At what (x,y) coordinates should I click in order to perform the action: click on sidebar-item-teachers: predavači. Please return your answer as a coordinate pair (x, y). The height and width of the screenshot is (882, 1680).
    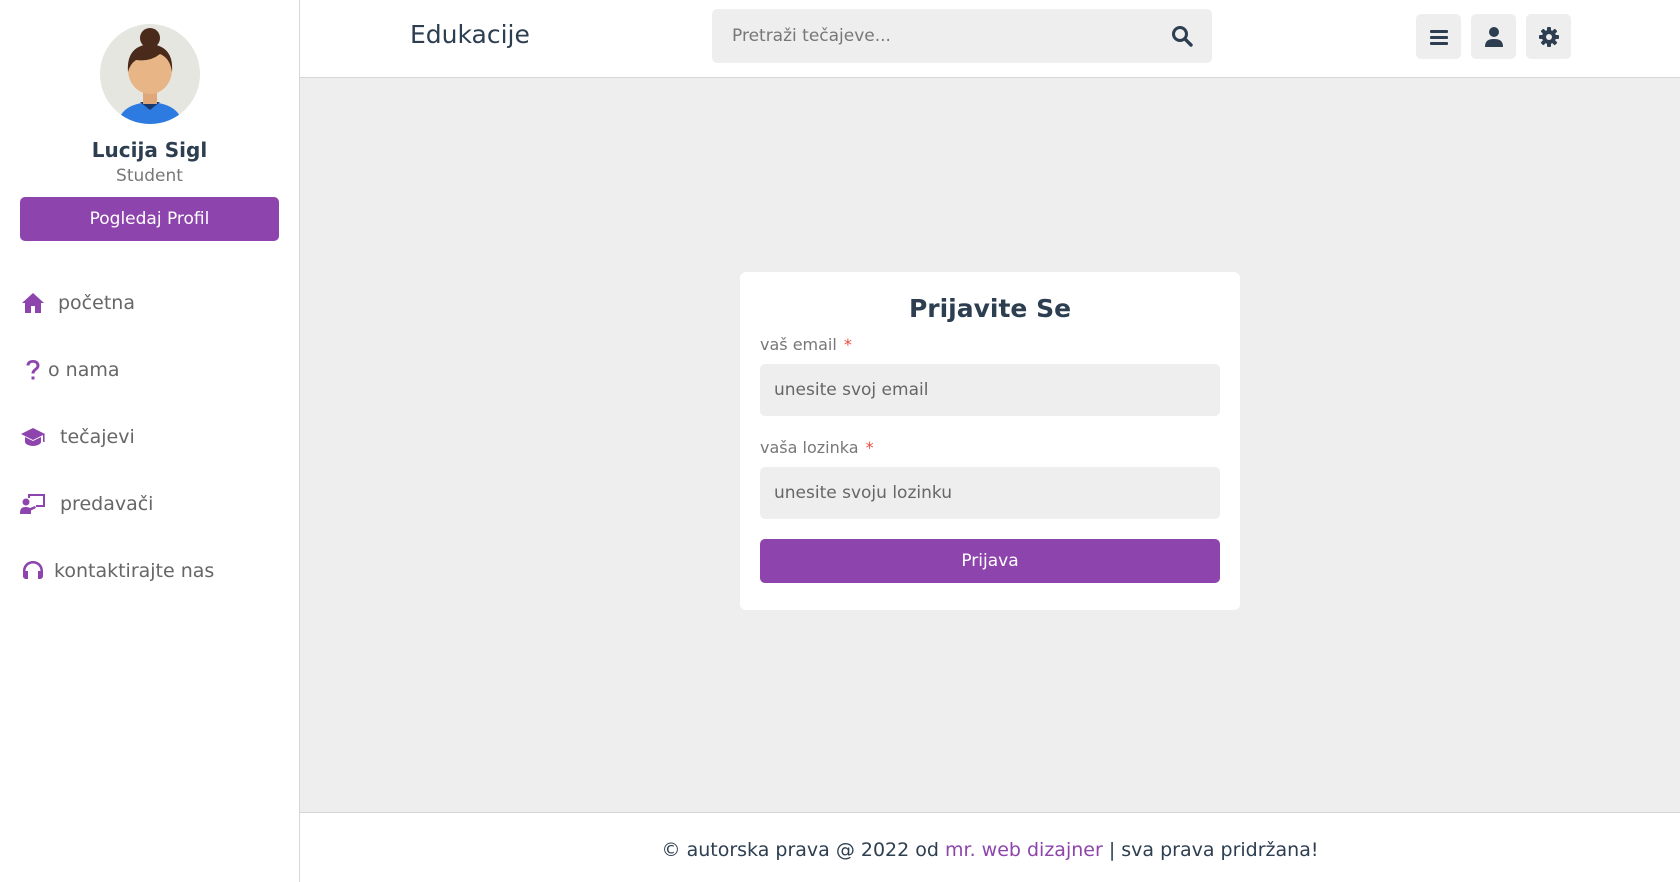
    Looking at the image, I should click on (149, 503).